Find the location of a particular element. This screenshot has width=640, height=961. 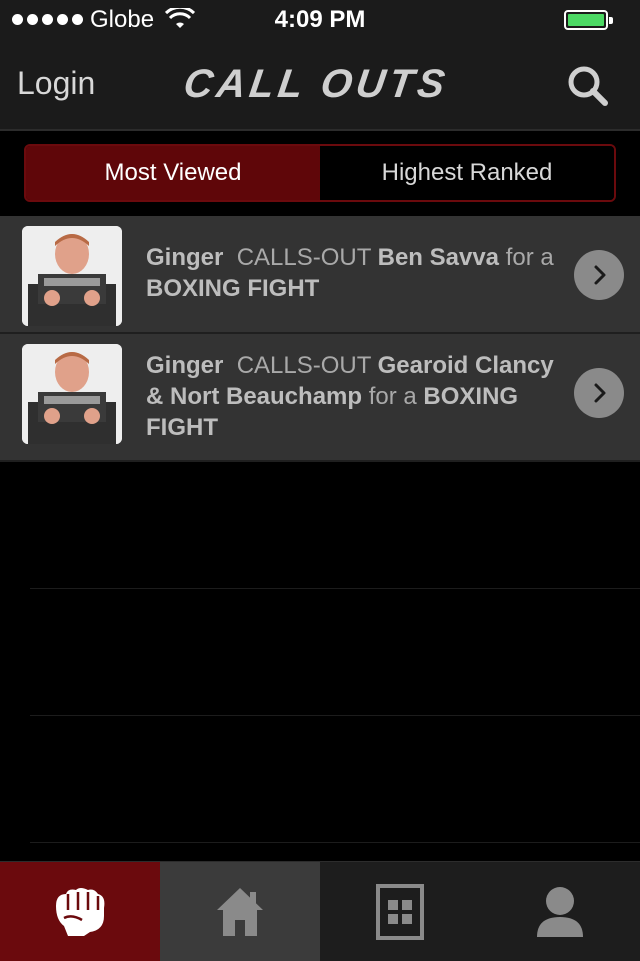

profile-icon is located at coordinates (560, 911).